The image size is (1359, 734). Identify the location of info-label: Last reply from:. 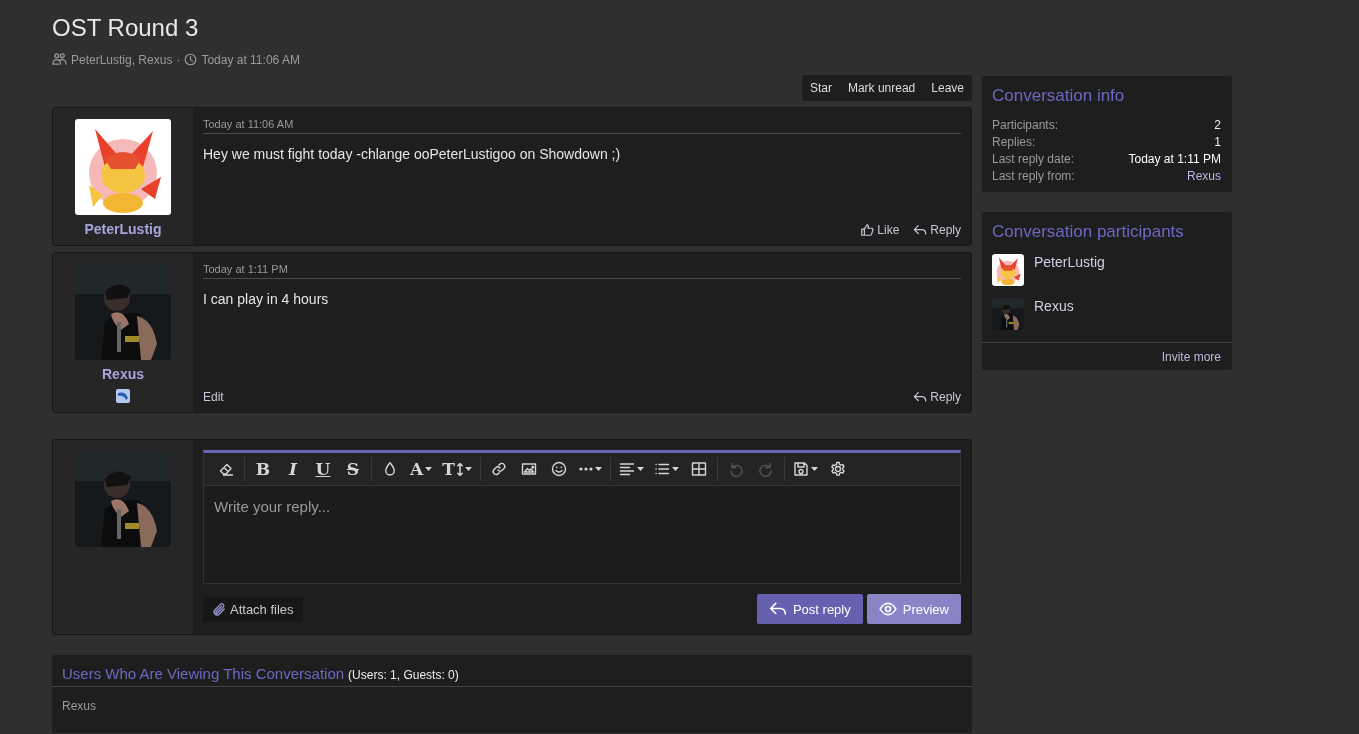
(1033, 176).